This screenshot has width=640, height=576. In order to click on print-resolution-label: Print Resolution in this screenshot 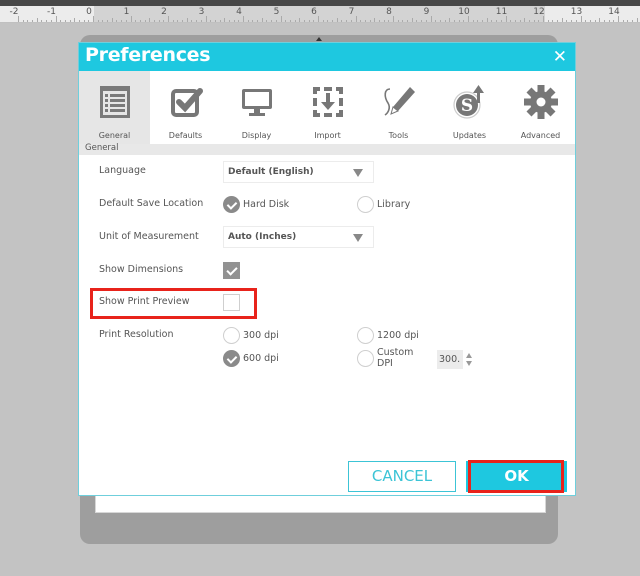, I will do `click(136, 334)`.